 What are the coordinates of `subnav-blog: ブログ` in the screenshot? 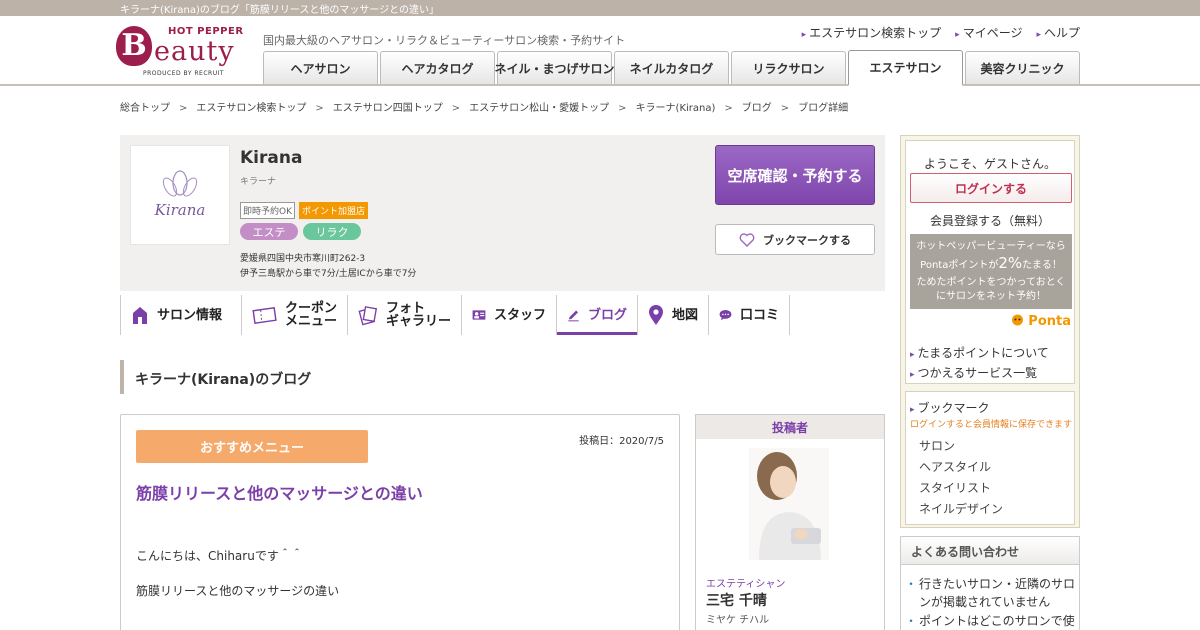 It's located at (597, 315).